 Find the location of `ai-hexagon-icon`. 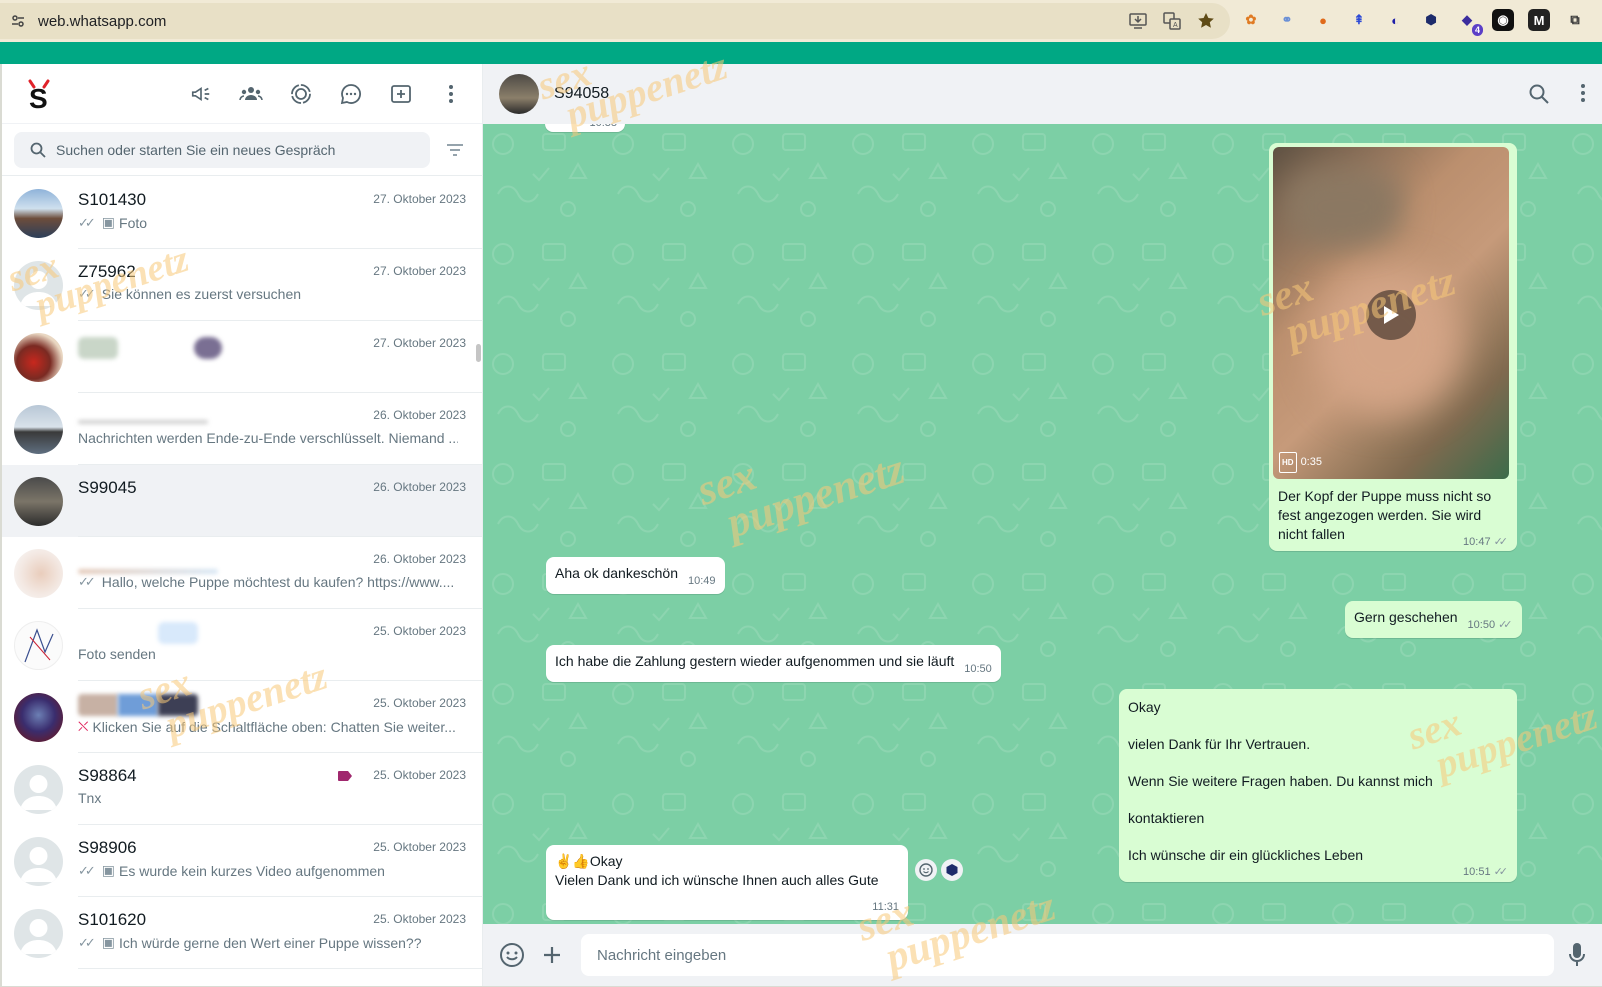

ai-hexagon-icon is located at coordinates (952, 870).